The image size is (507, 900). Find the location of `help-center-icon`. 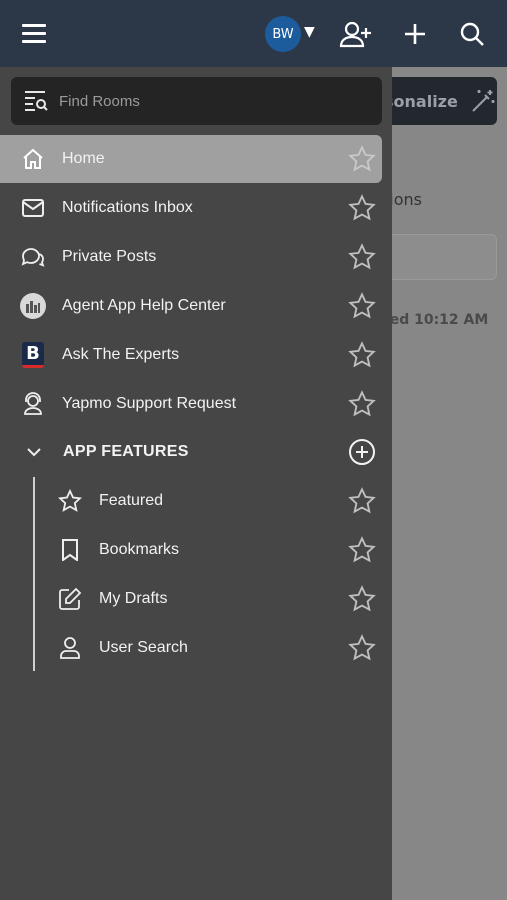

help-center-icon is located at coordinates (33, 306).